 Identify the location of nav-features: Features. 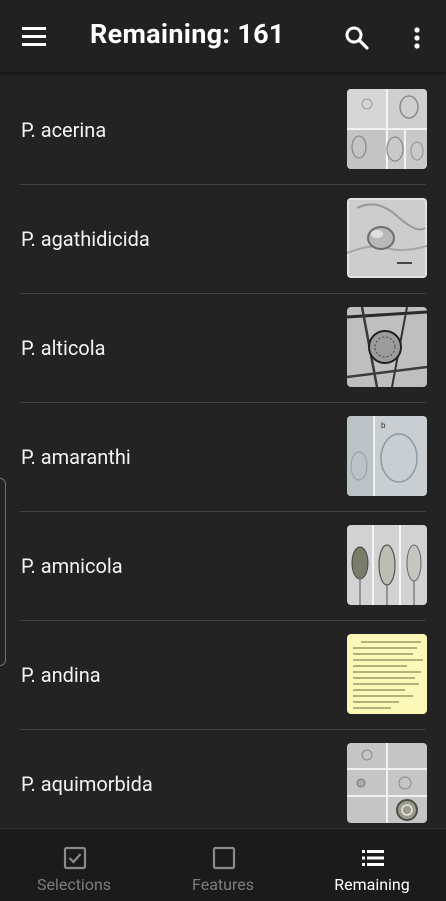
(223, 865).